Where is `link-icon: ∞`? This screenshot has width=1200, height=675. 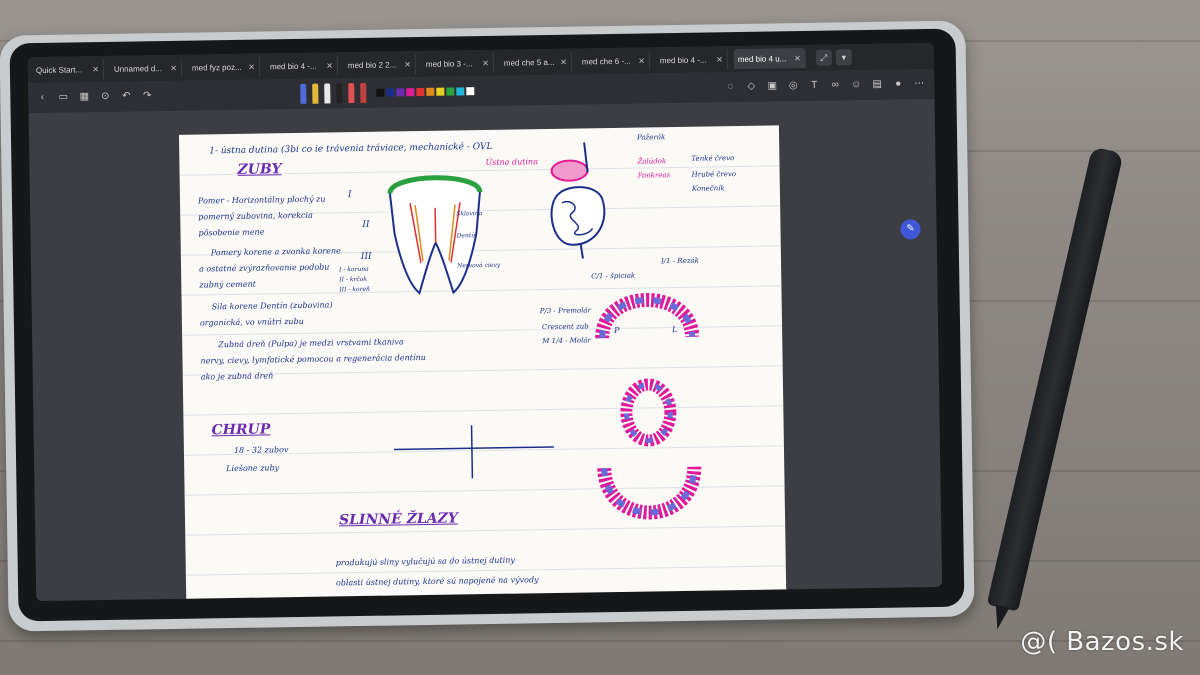
link-icon: ∞ is located at coordinates (835, 85).